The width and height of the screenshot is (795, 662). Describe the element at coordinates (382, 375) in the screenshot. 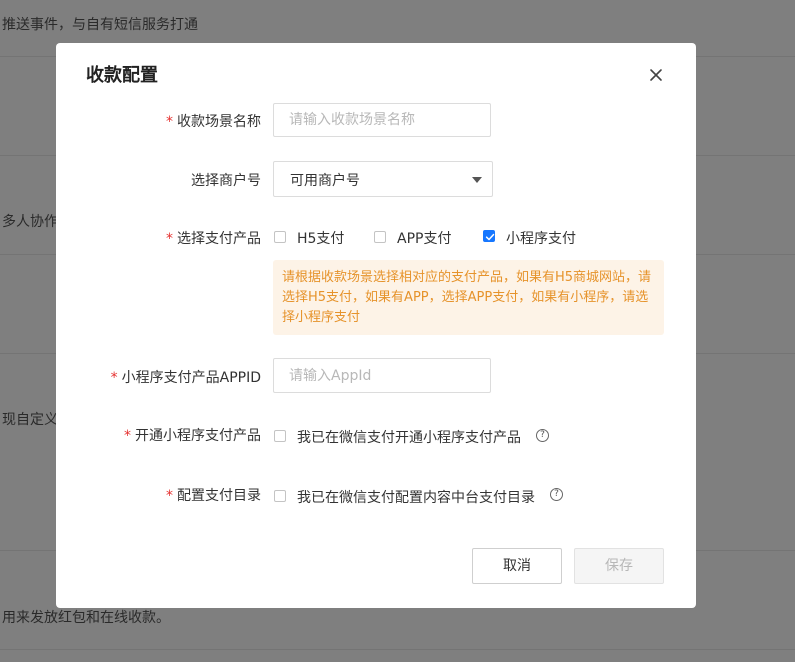

I see `appid-input` at that location.